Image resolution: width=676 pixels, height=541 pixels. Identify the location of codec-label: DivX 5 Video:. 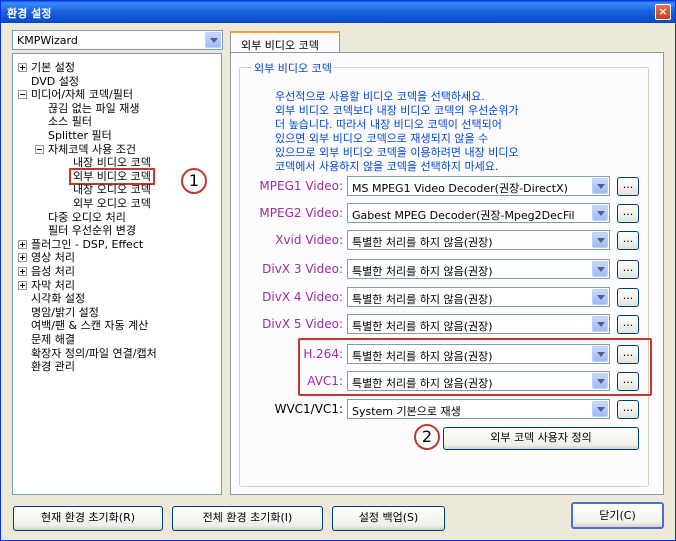
(302, 324).